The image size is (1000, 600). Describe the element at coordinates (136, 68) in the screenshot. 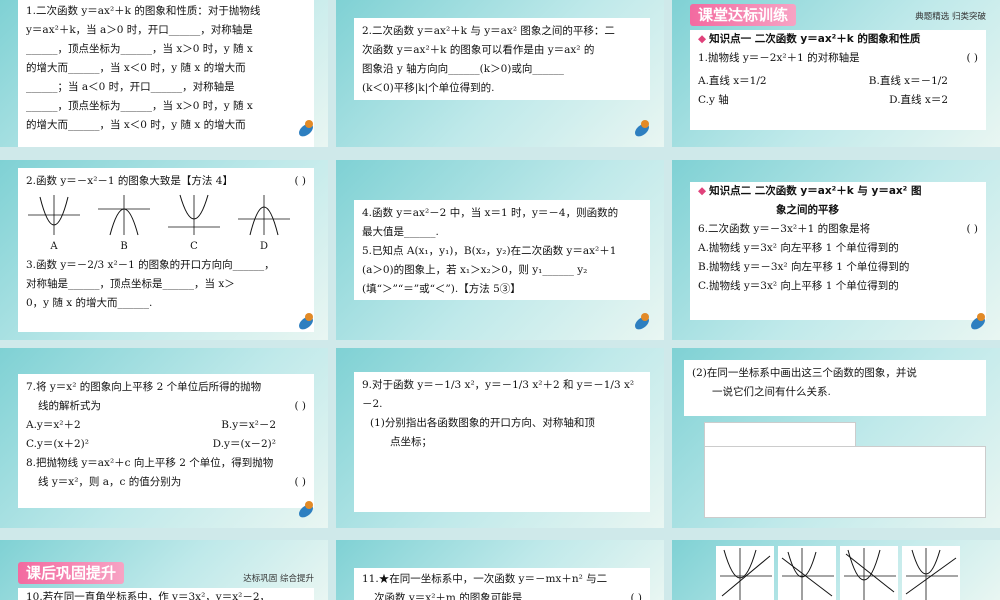

I see `s1-line-3: 的增大而______，当 x＜0 时，y 随 x 的增大而` at that location.